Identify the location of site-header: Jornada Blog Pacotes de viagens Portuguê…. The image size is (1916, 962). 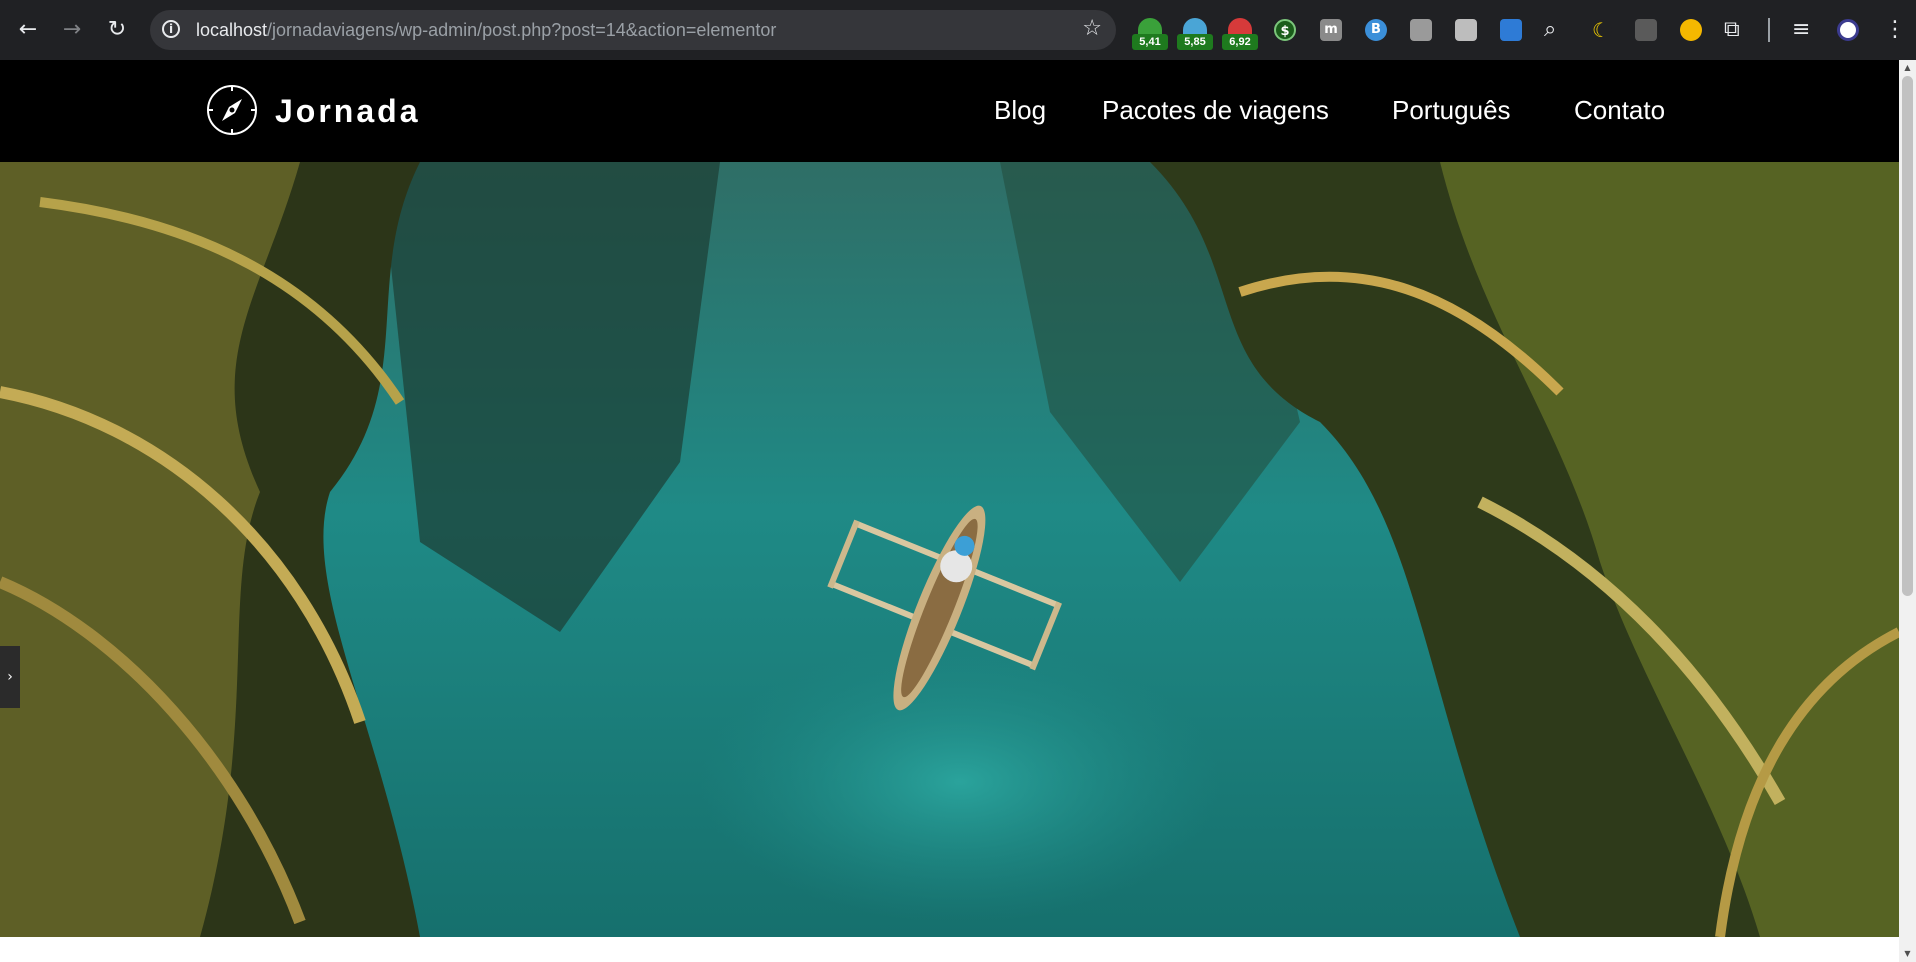
(949, 111).